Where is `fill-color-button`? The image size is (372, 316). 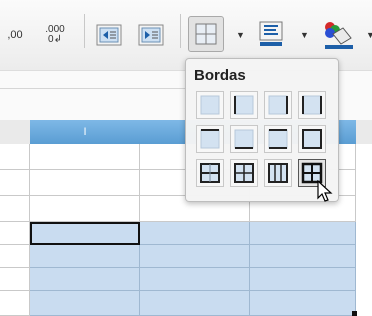 fill-color-button is located at coordinates (338, 34).